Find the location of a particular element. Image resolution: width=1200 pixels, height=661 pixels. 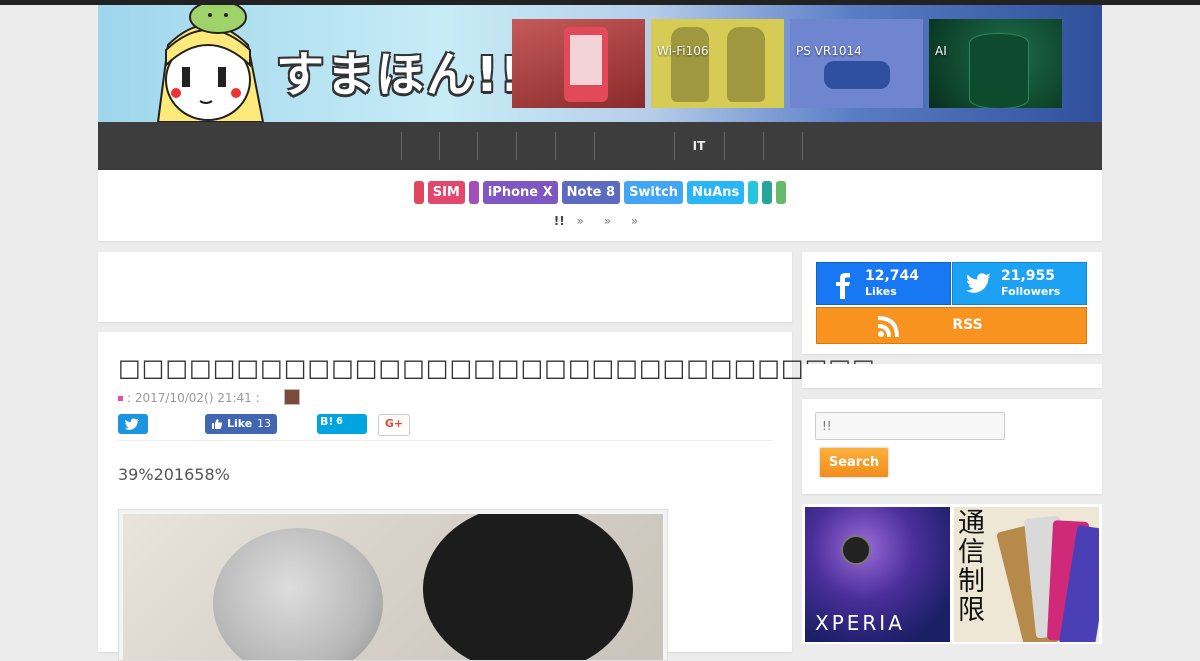

social-follow-box: 12,744 Likes 21,955 Followers RSS is located at coordinates (952, 303).